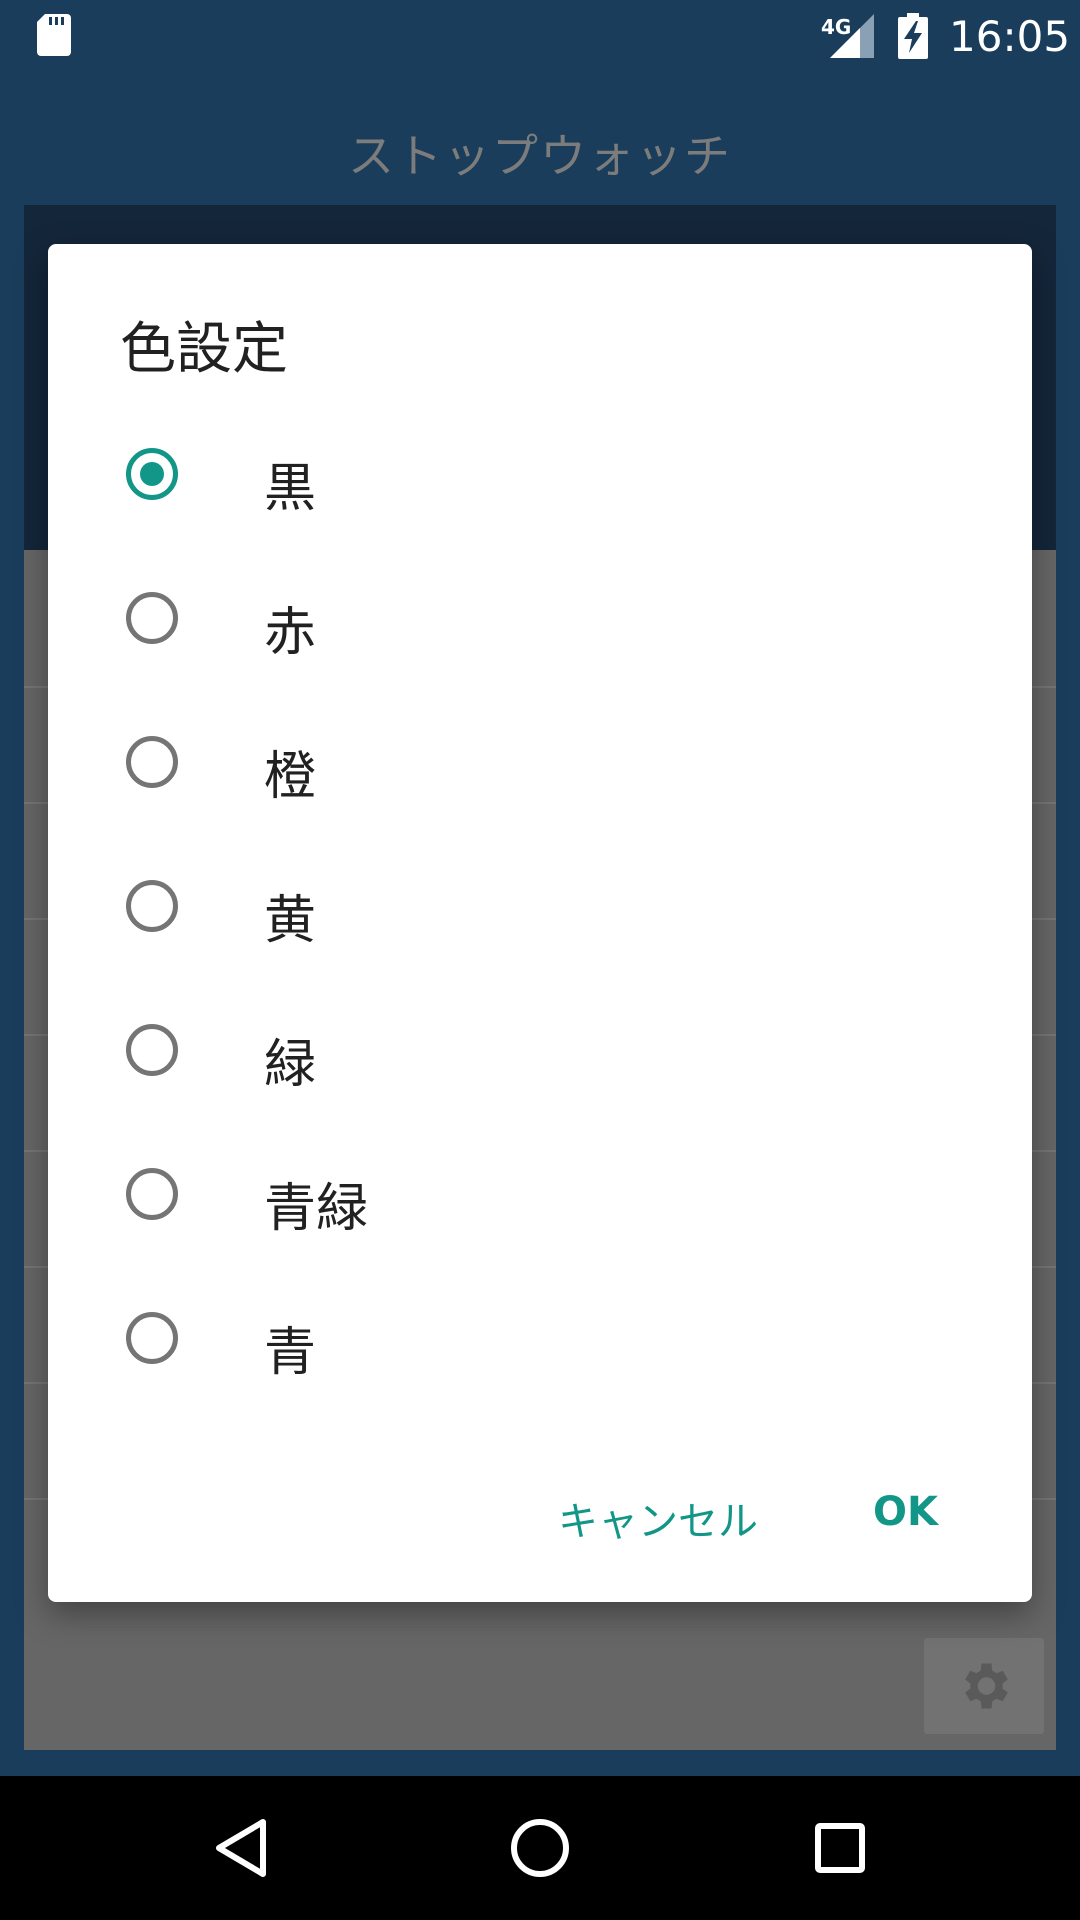 Image resolution: width=1080 pixels, height=1920 pixels. What do you see at coordinates (840, 1848) in the screenshot?
I see `recent-apps-icon` at bounding box center [840, 1848].